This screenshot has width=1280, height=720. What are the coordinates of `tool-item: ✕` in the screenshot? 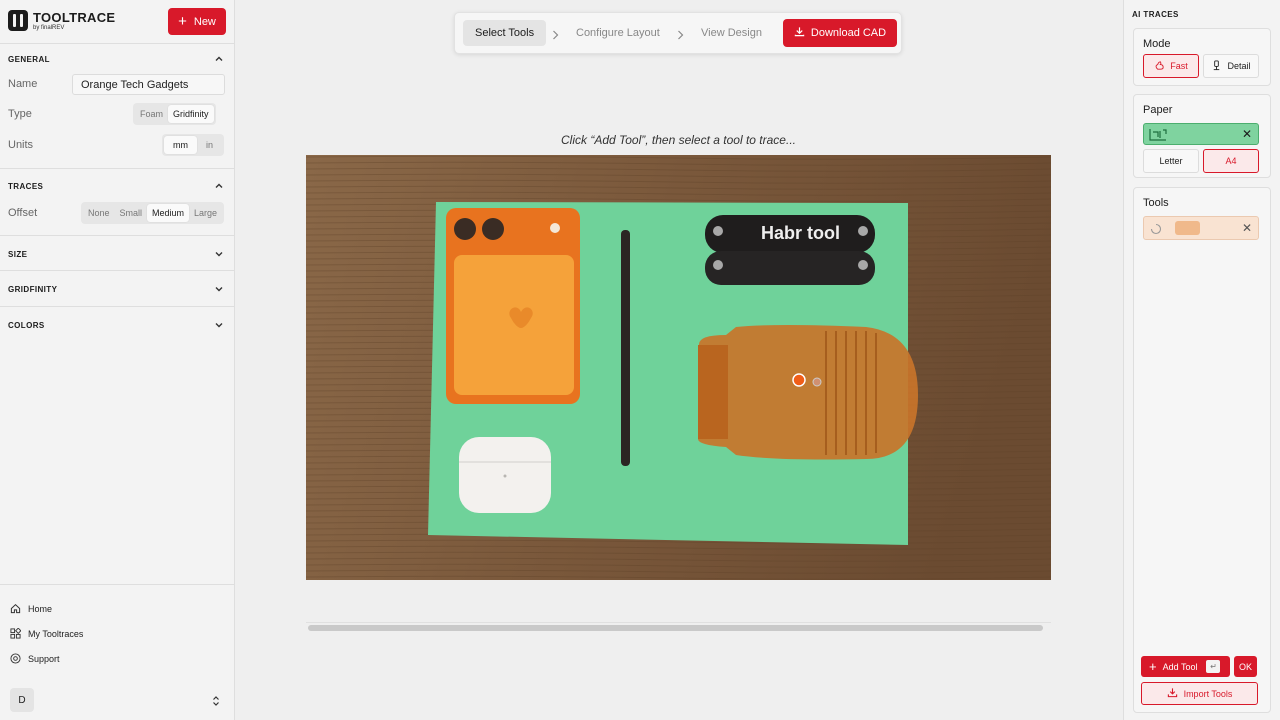 It's located at (1201, 228).